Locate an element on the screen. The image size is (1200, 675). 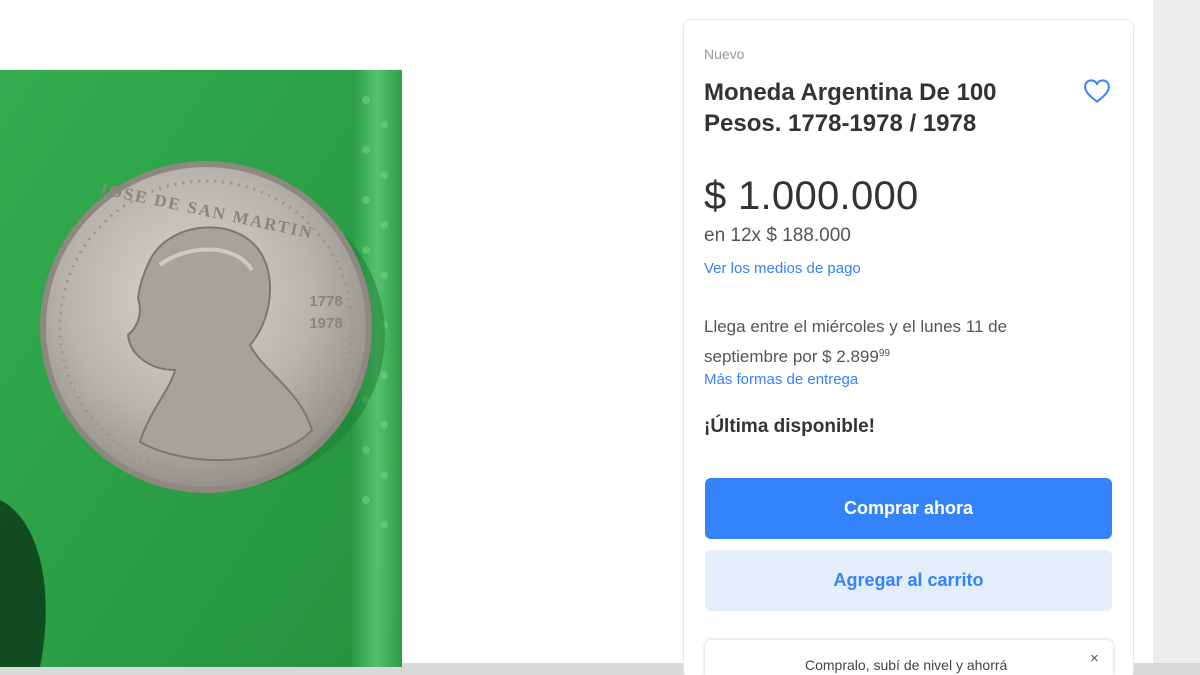
heart-icon is located at coordinates (1097, 91).